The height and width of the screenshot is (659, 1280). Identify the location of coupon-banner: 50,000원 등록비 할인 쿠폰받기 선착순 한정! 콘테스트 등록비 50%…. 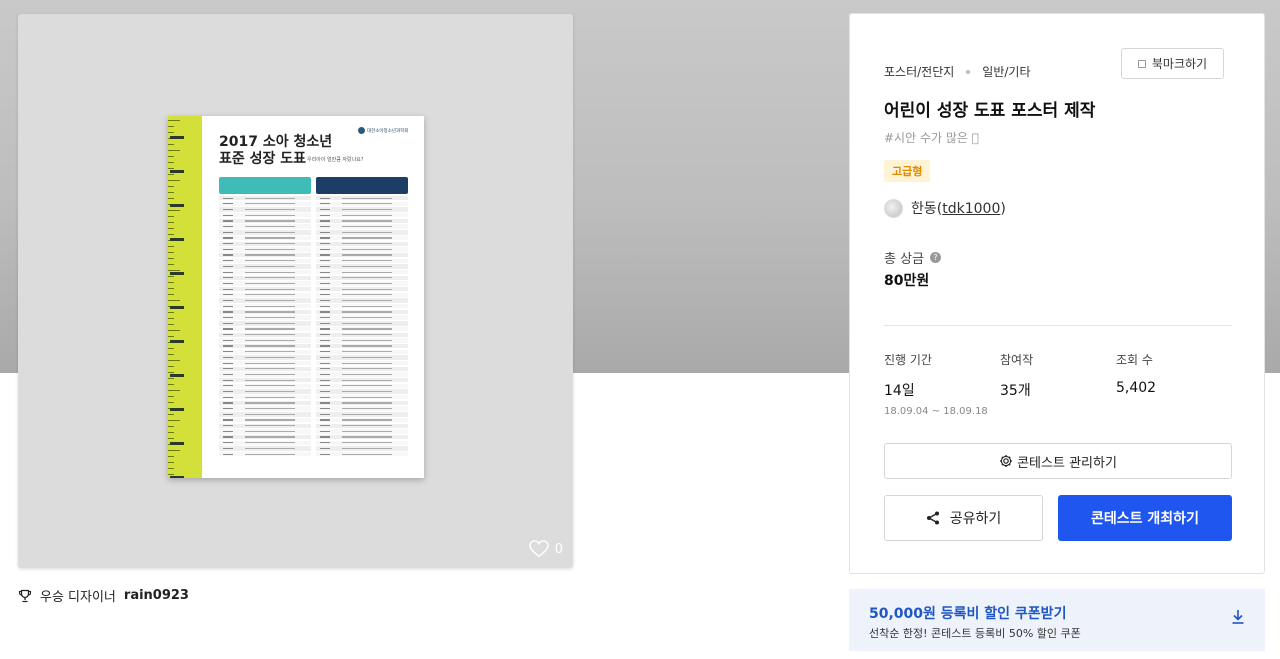
(1057, 620).